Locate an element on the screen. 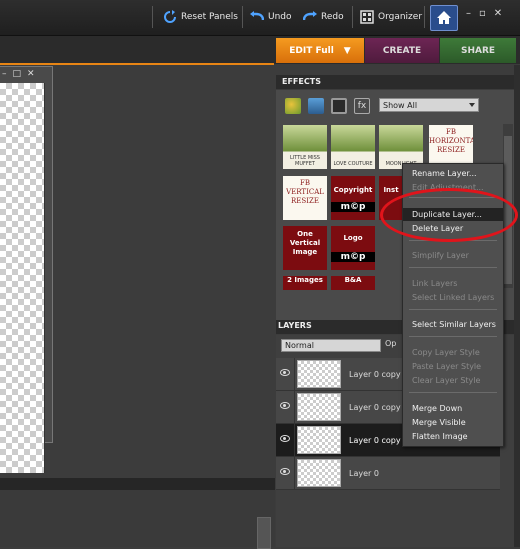 This screenshot has height=549, width=520. undo-button: Undo is located at coordinates (271, 17).